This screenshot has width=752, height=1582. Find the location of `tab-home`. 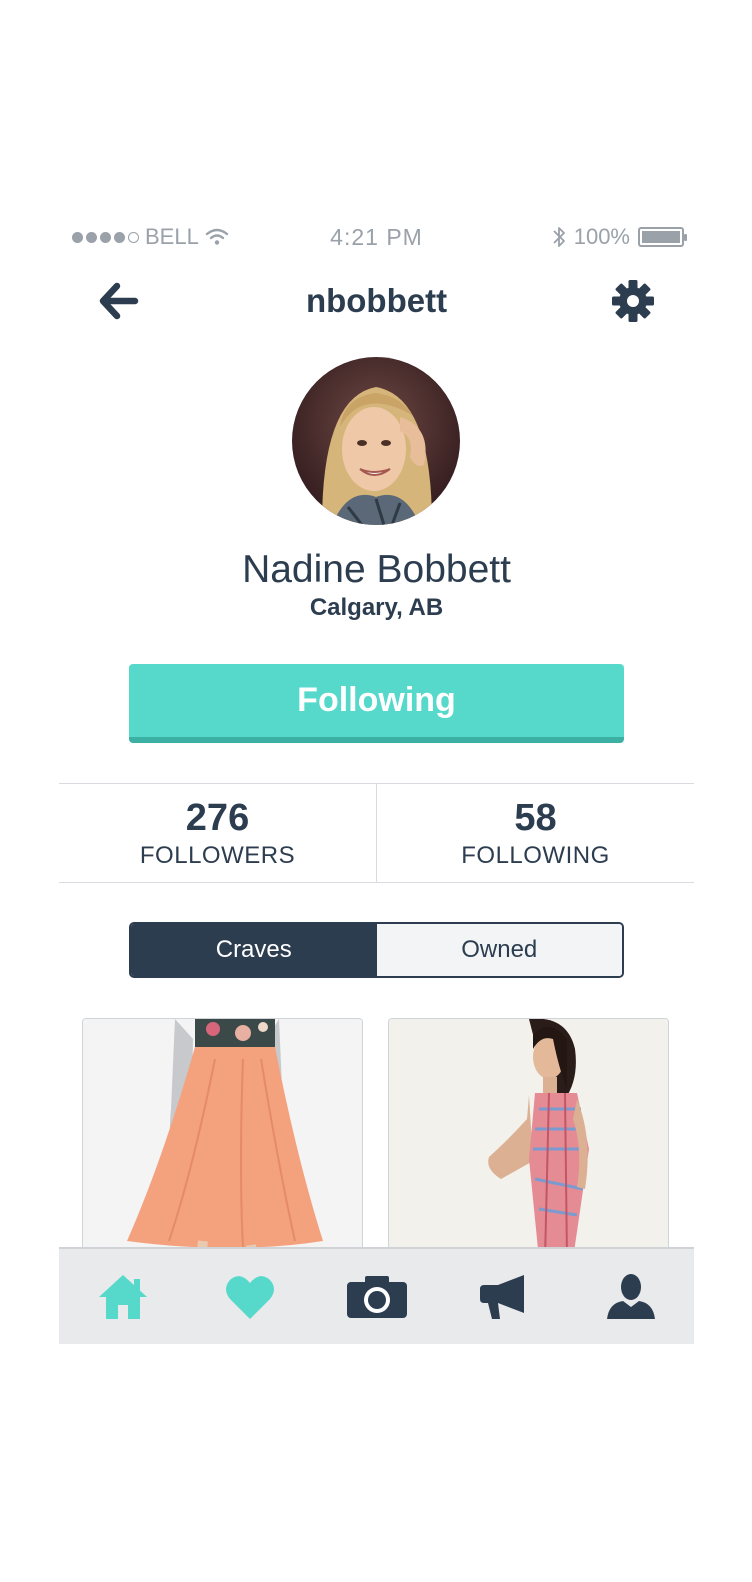

tab-home is located at coordinates (123, 1297).